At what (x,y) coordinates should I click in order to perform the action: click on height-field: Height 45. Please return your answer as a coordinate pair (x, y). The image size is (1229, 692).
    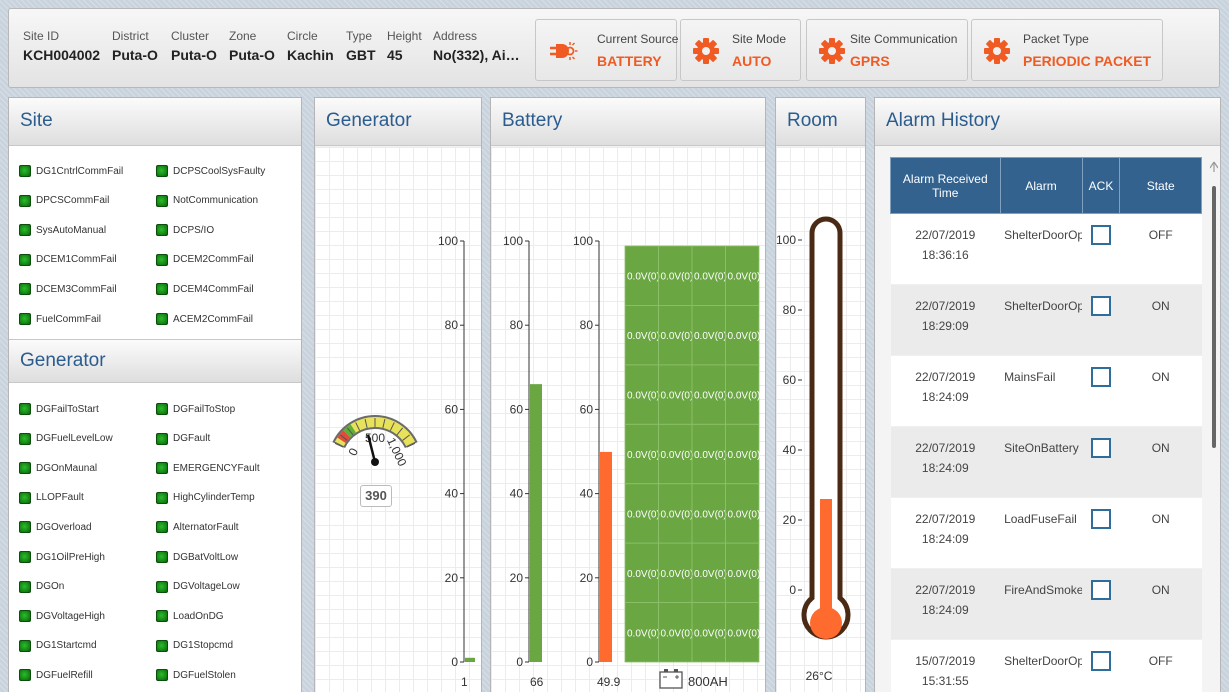
    Looking at the image, I should click on (404, 46).